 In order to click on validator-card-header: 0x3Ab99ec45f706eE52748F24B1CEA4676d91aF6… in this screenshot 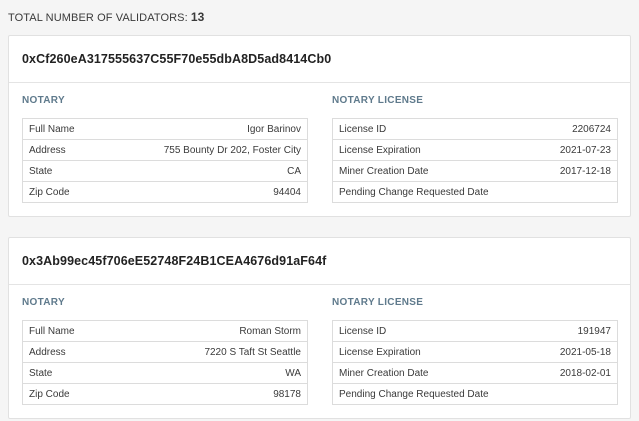, I will do `click(319, 261)`.